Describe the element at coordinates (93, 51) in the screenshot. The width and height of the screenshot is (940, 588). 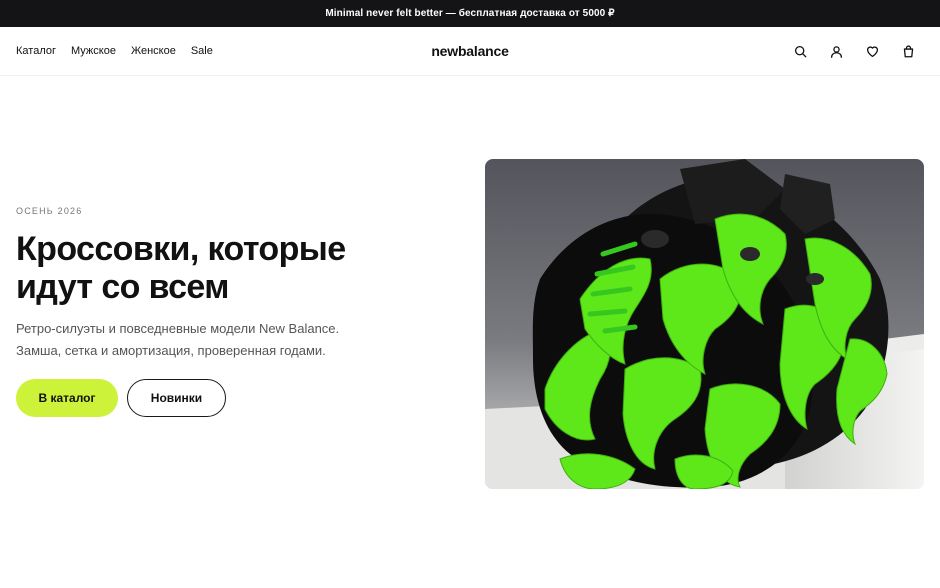
I see `nav-item-men: Мужское` at that location.